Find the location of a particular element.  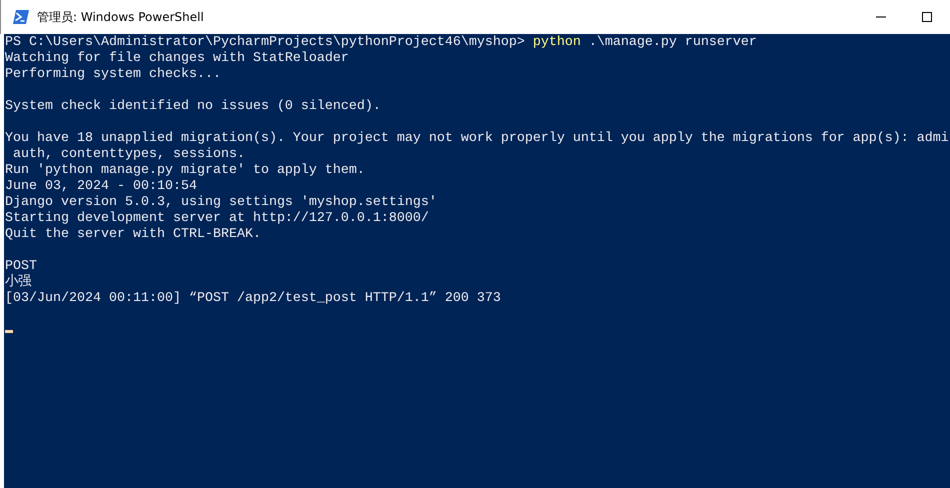

window-title: 管理员: Windows PowerShell is located at coordinates (120, 17).